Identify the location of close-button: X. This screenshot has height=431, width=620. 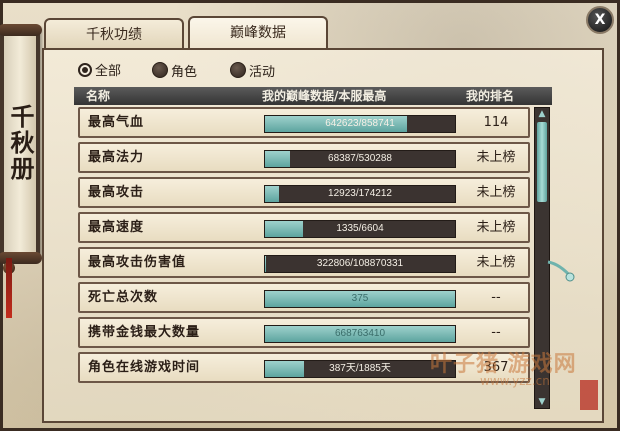
(600, 20).